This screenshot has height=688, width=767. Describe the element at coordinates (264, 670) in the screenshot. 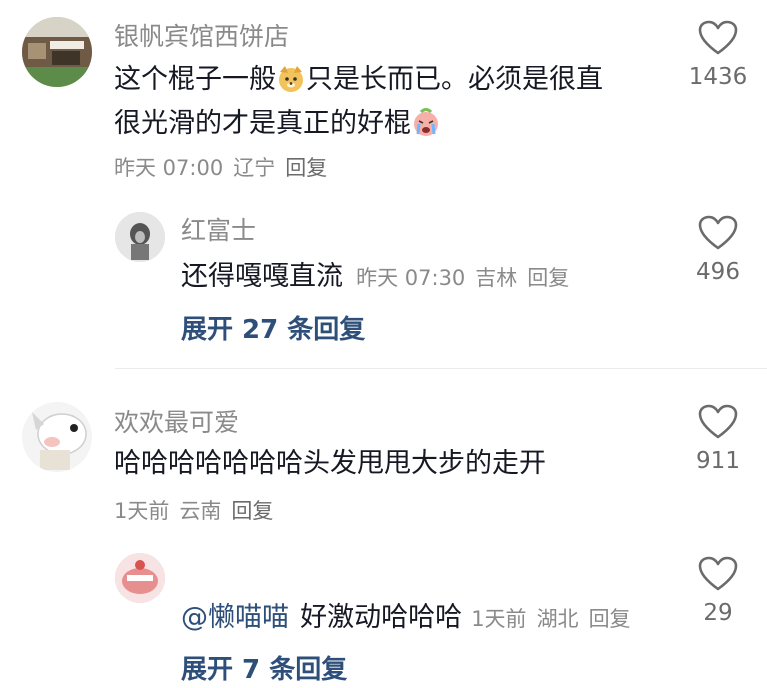

I see `expand-replies-button: 展开 7 条回复` at that location.